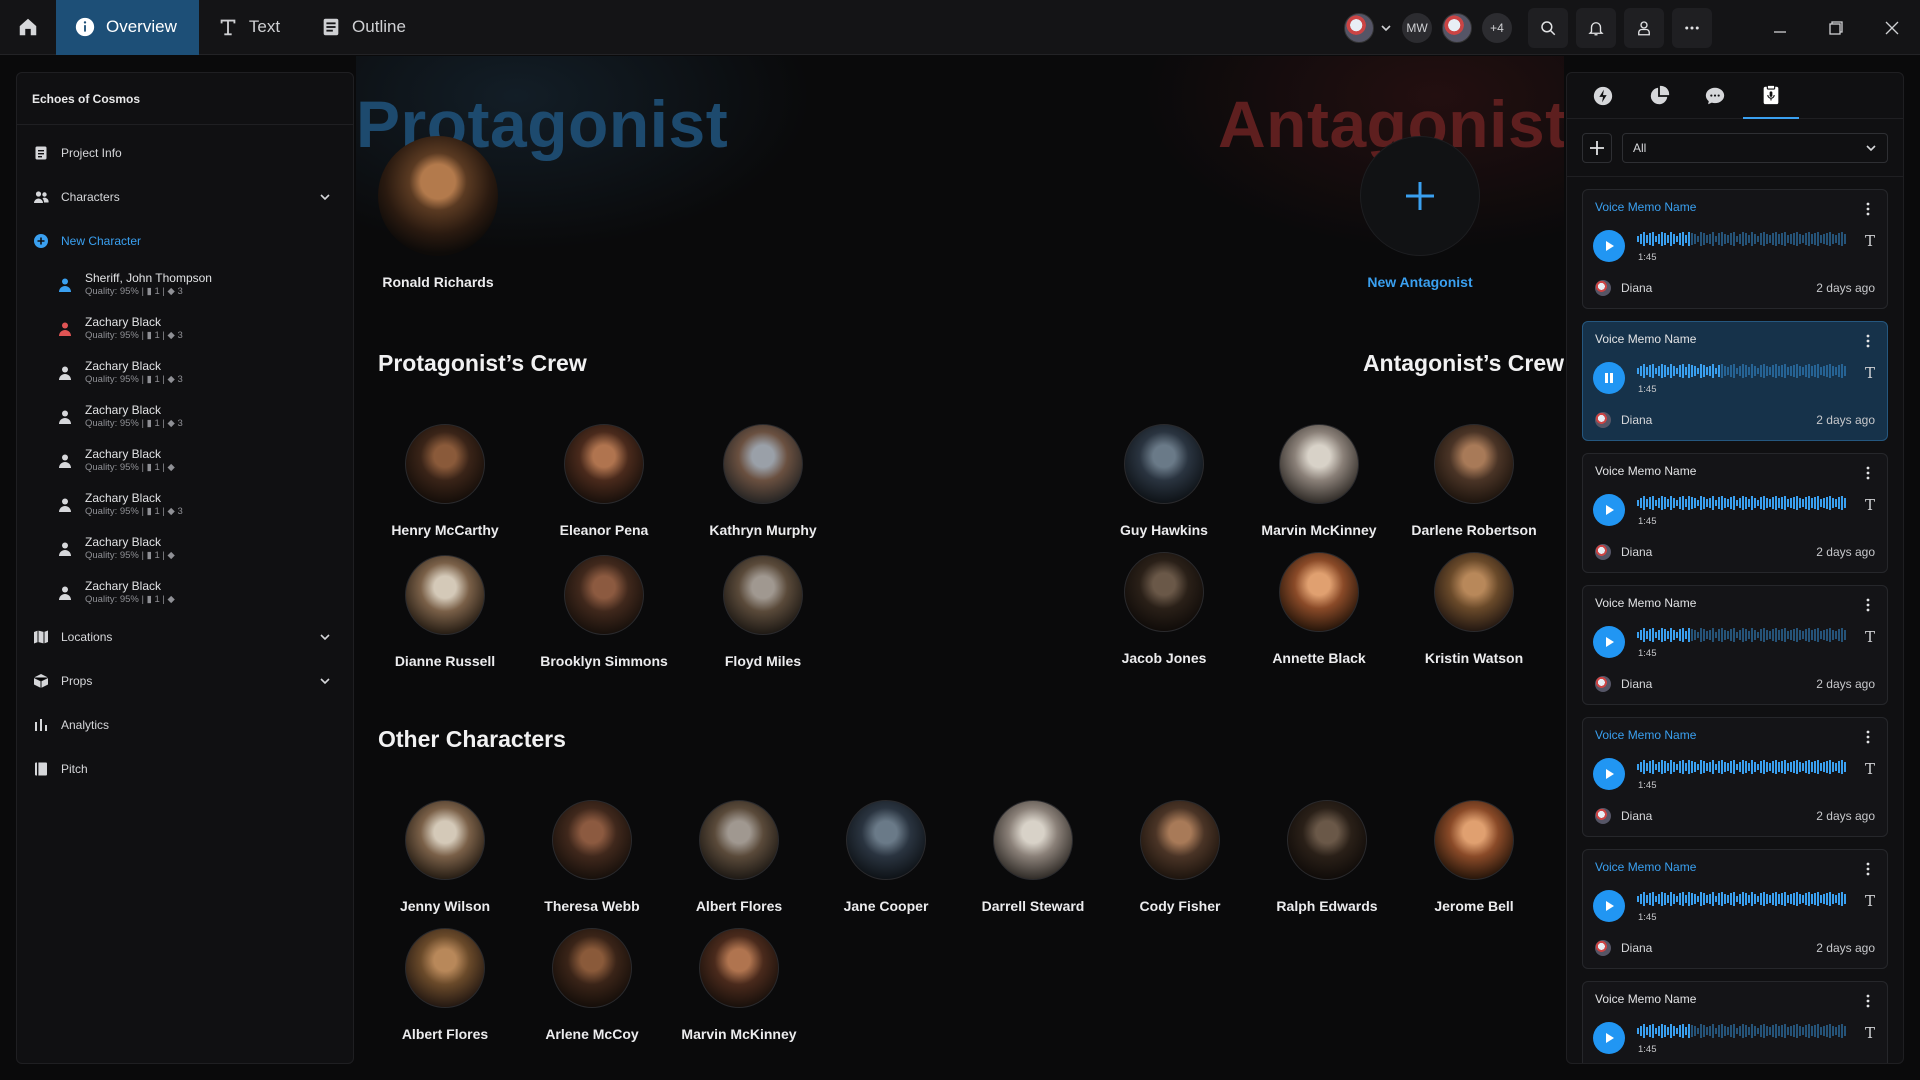 This screenshot has height=1080, width=1920. Describe the element at coordinates (250, 27) in the screenshot. I see `tab-text: Text` at that location.